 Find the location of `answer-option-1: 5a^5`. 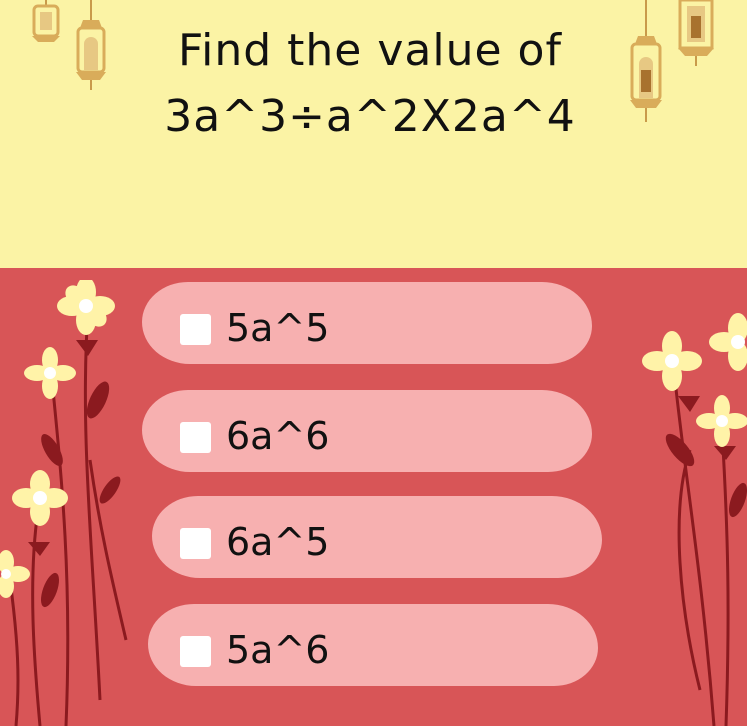

answer-option-1: 5a^5 is located at coordinates (367, 323).